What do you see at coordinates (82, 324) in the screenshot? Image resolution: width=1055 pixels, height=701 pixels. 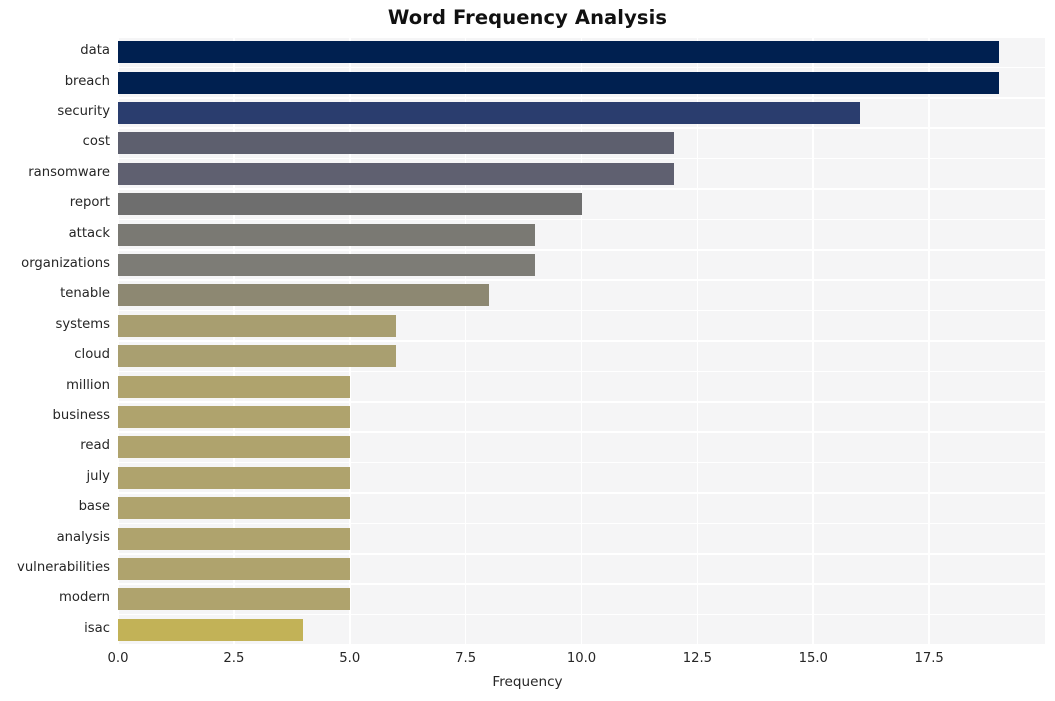 I see `y-tick-label: systems` at bounding box center [82, 324].